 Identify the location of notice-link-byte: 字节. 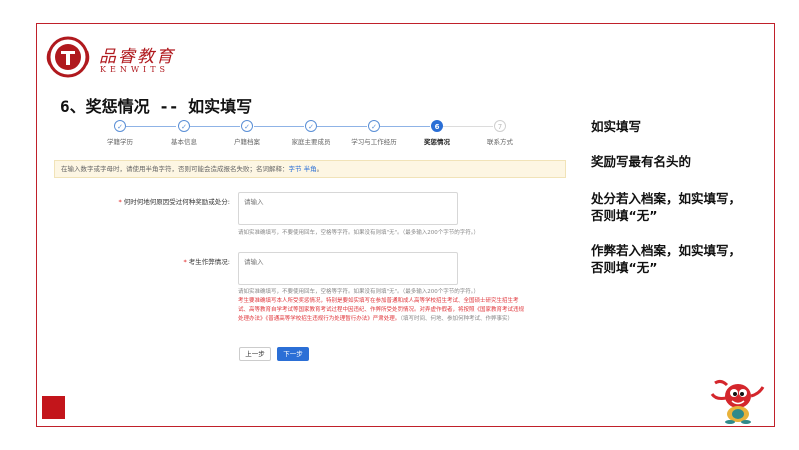
(295, 169).